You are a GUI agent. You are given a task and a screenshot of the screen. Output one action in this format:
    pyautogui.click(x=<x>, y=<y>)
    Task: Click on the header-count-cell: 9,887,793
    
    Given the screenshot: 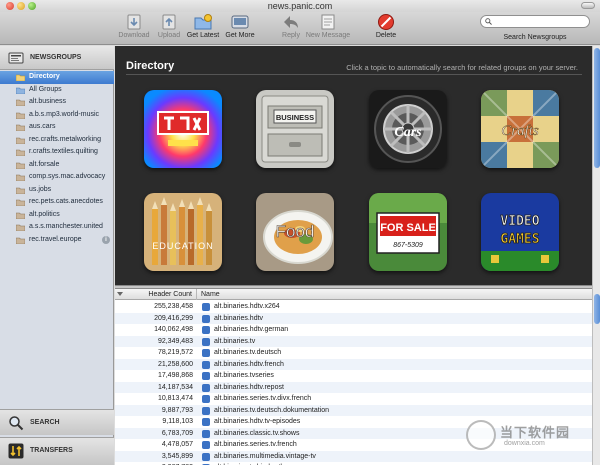 What is the action you would take?
    pyautogui.click(x=177, y=410)
    